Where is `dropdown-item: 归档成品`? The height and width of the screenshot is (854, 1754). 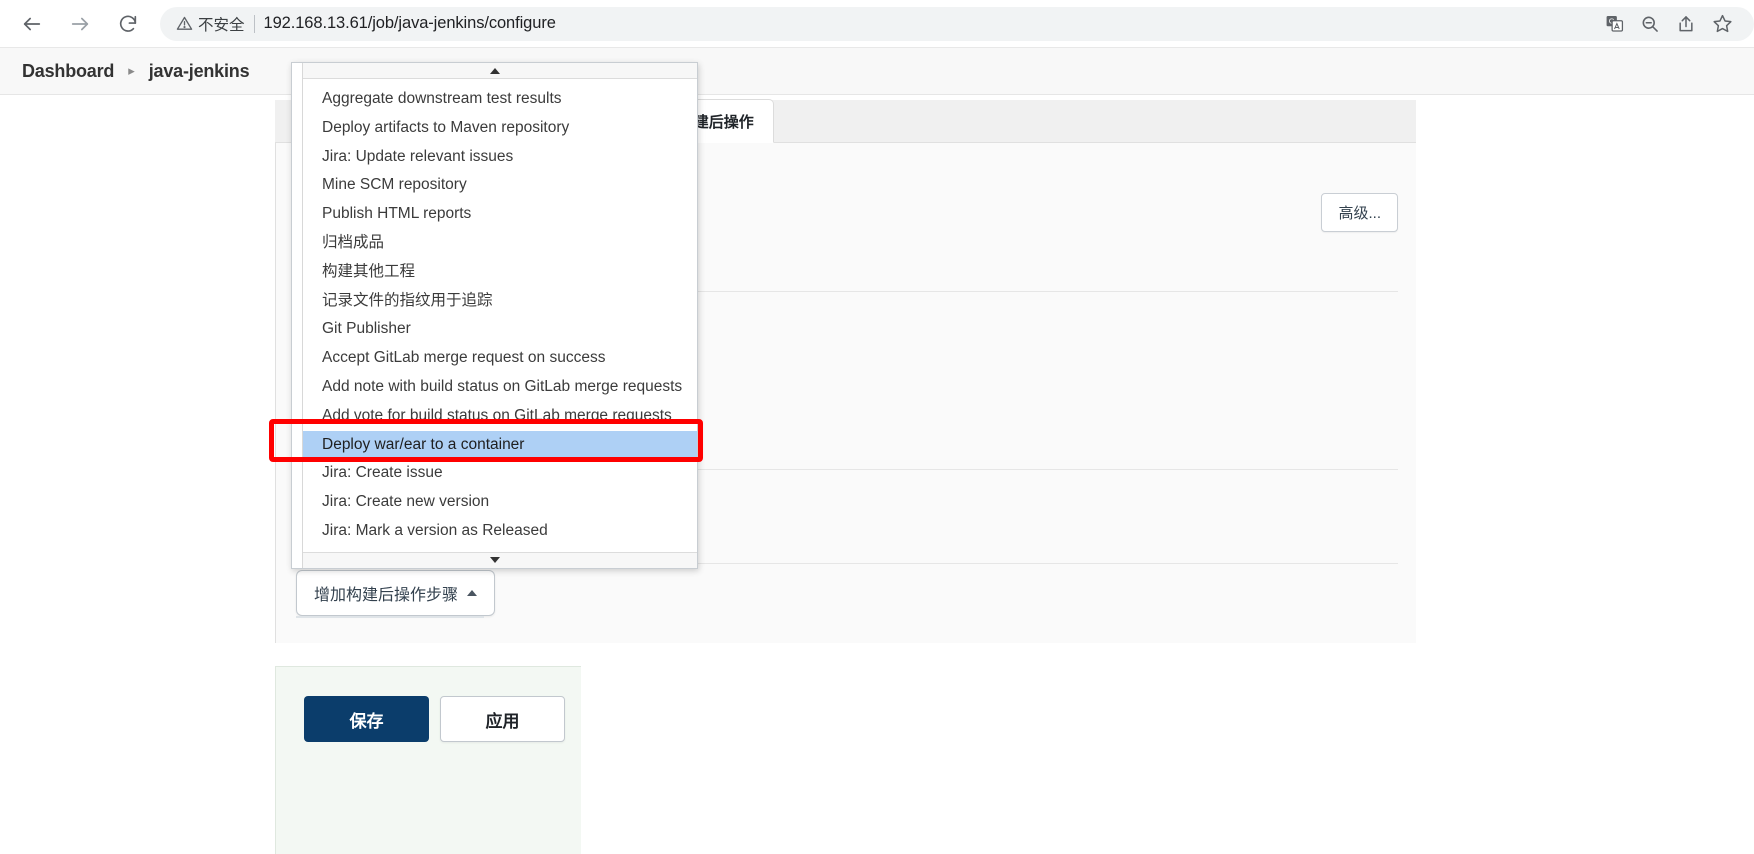 dropdown-item: 归档成品 is located at coordinates (494, 243).